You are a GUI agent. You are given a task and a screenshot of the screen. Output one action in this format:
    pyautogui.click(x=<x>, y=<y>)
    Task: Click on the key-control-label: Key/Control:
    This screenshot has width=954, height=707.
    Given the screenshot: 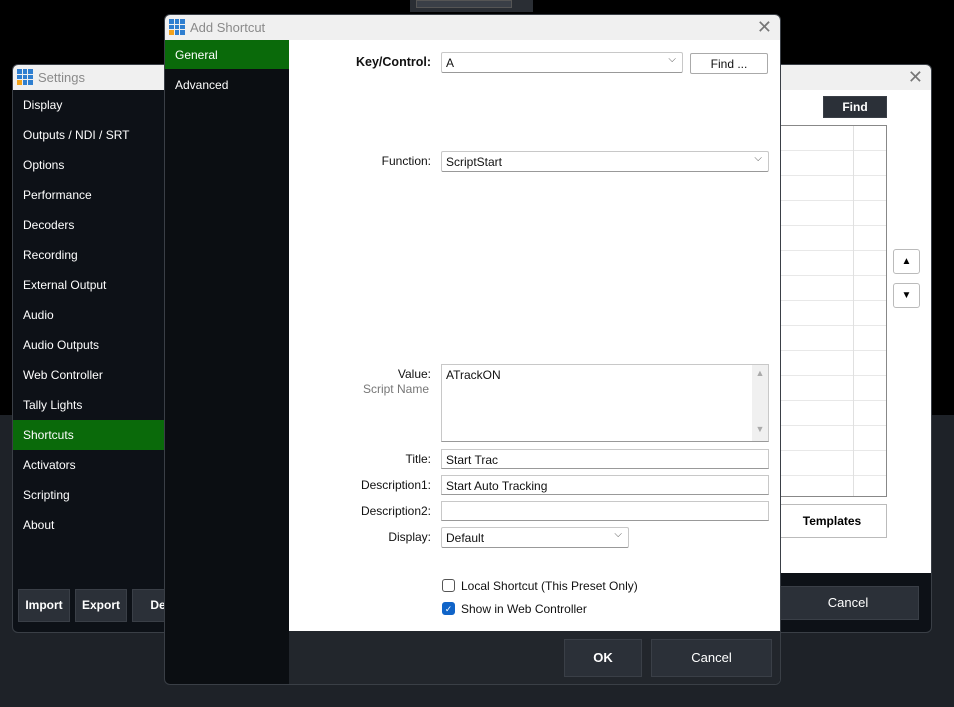 What is the action you would take?
    pyautogui.click(x=393, y=62)
    